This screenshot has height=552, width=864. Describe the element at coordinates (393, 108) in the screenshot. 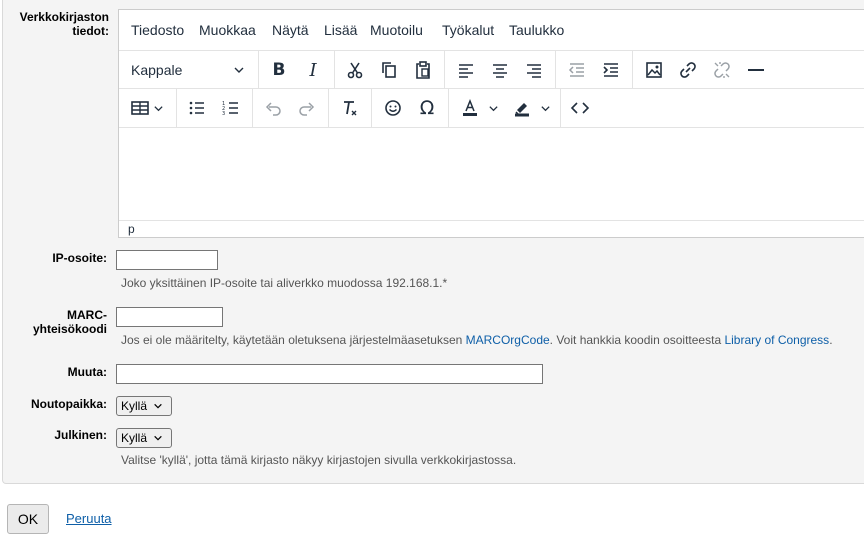

I see `emoji-icon` at that location.